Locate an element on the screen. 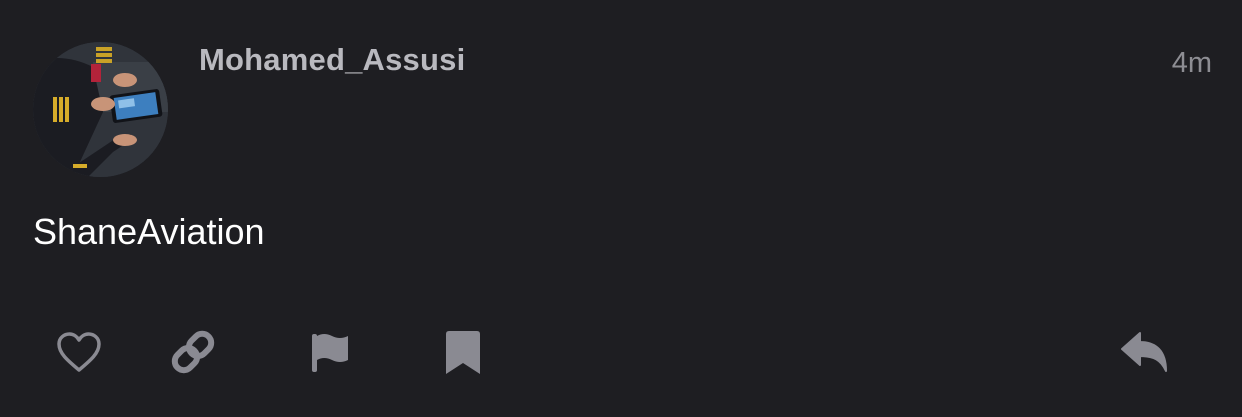 The width and height of the screenshot is (1242, 417). reply-icon is located at coordinates (1144, 352).